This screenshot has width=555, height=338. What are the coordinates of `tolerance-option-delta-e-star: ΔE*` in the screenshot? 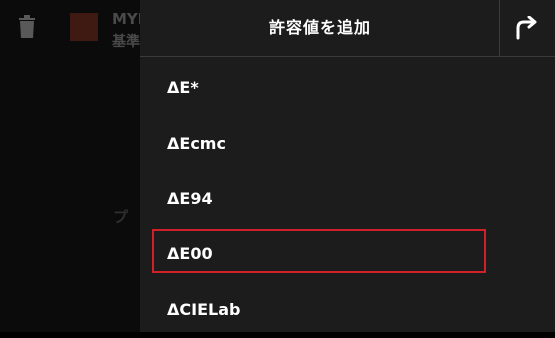 It's located at (347, 88).